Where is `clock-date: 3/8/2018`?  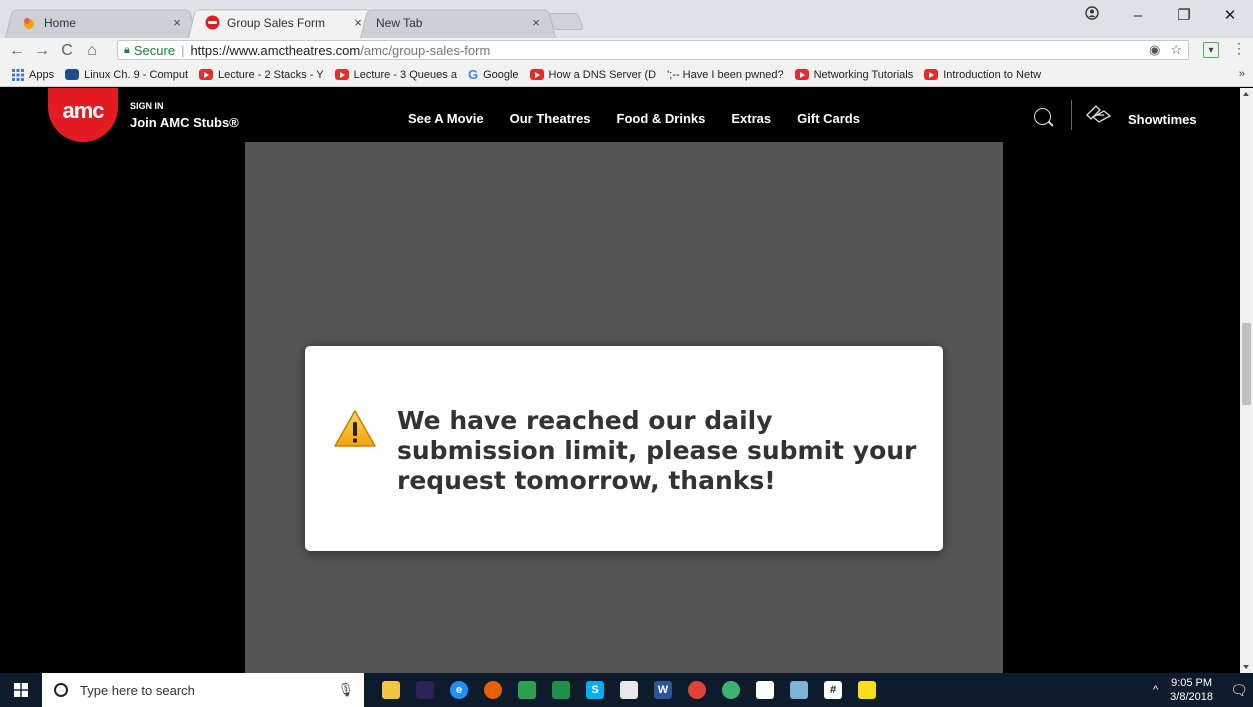 clock-date: 3/8/2018 is located at coordinates (1191, 697).